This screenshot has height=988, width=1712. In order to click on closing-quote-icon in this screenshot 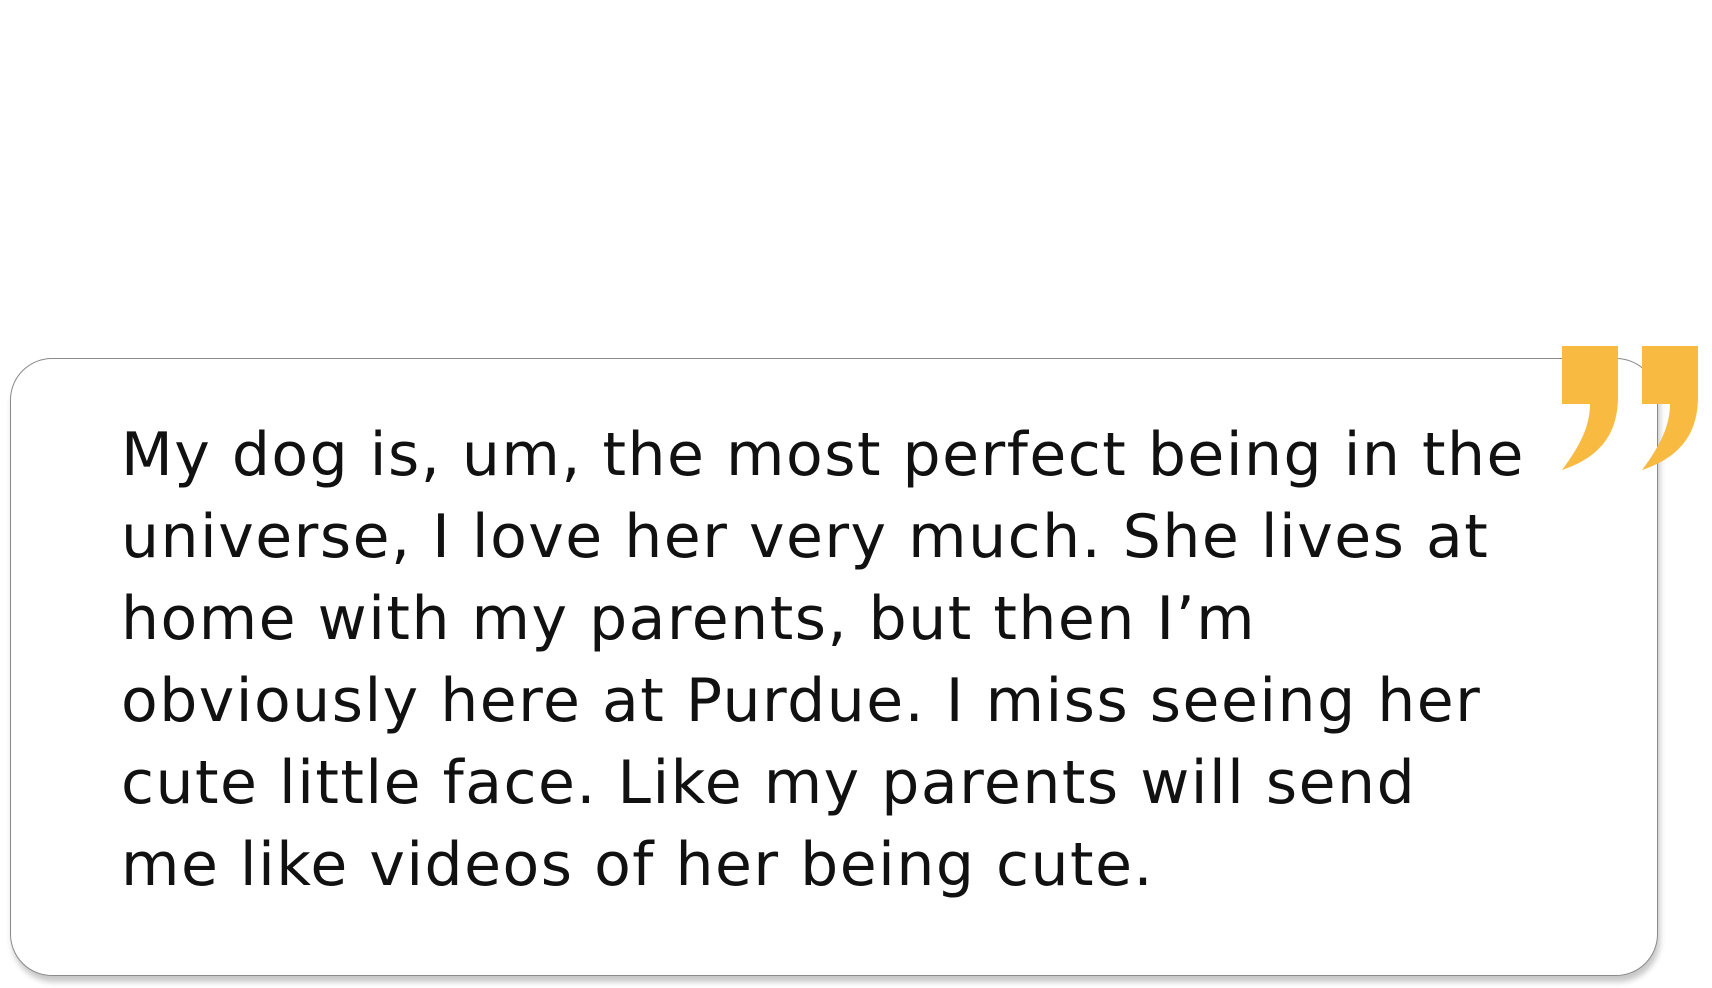, I will do `click(1630, 408)`.